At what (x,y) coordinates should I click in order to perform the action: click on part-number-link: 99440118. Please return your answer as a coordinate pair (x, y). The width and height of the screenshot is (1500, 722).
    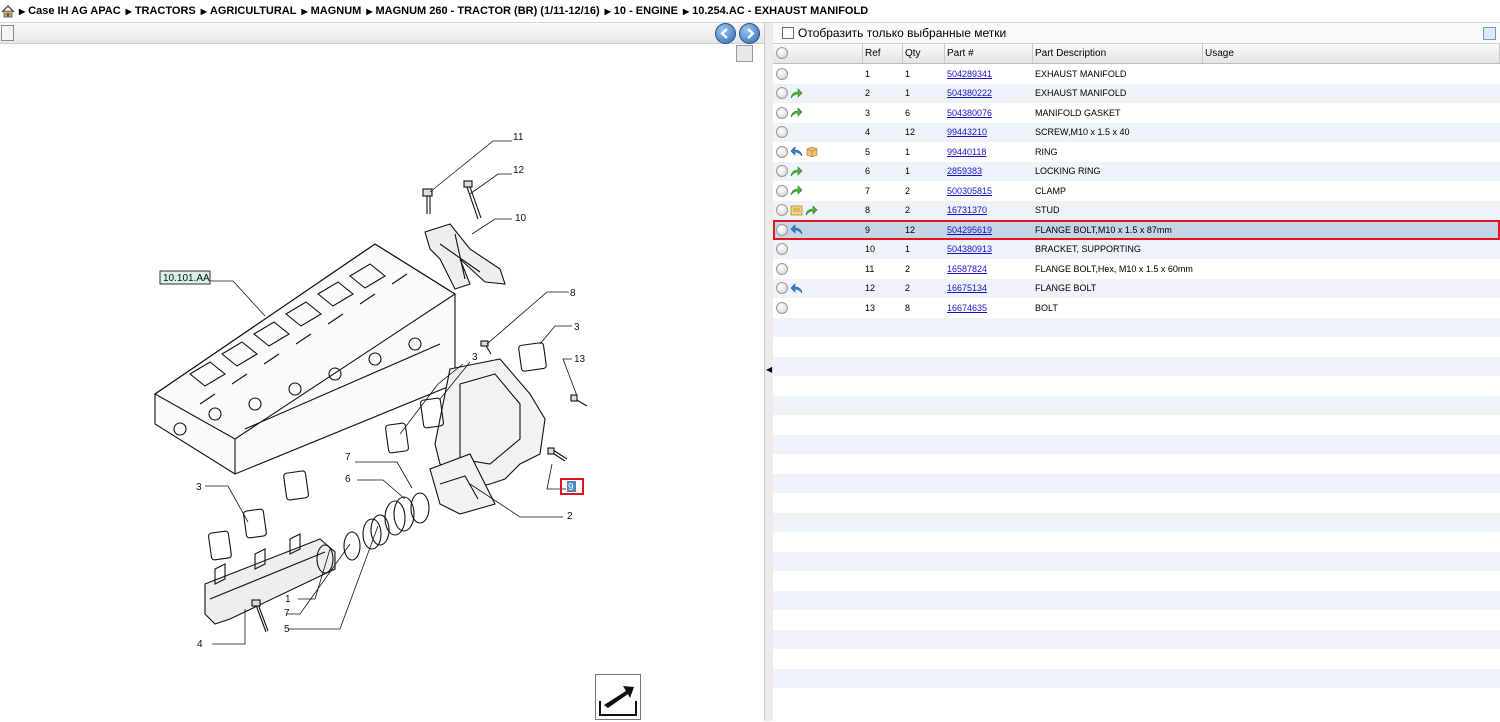
    Looking at the image, I should click on (966, 152).